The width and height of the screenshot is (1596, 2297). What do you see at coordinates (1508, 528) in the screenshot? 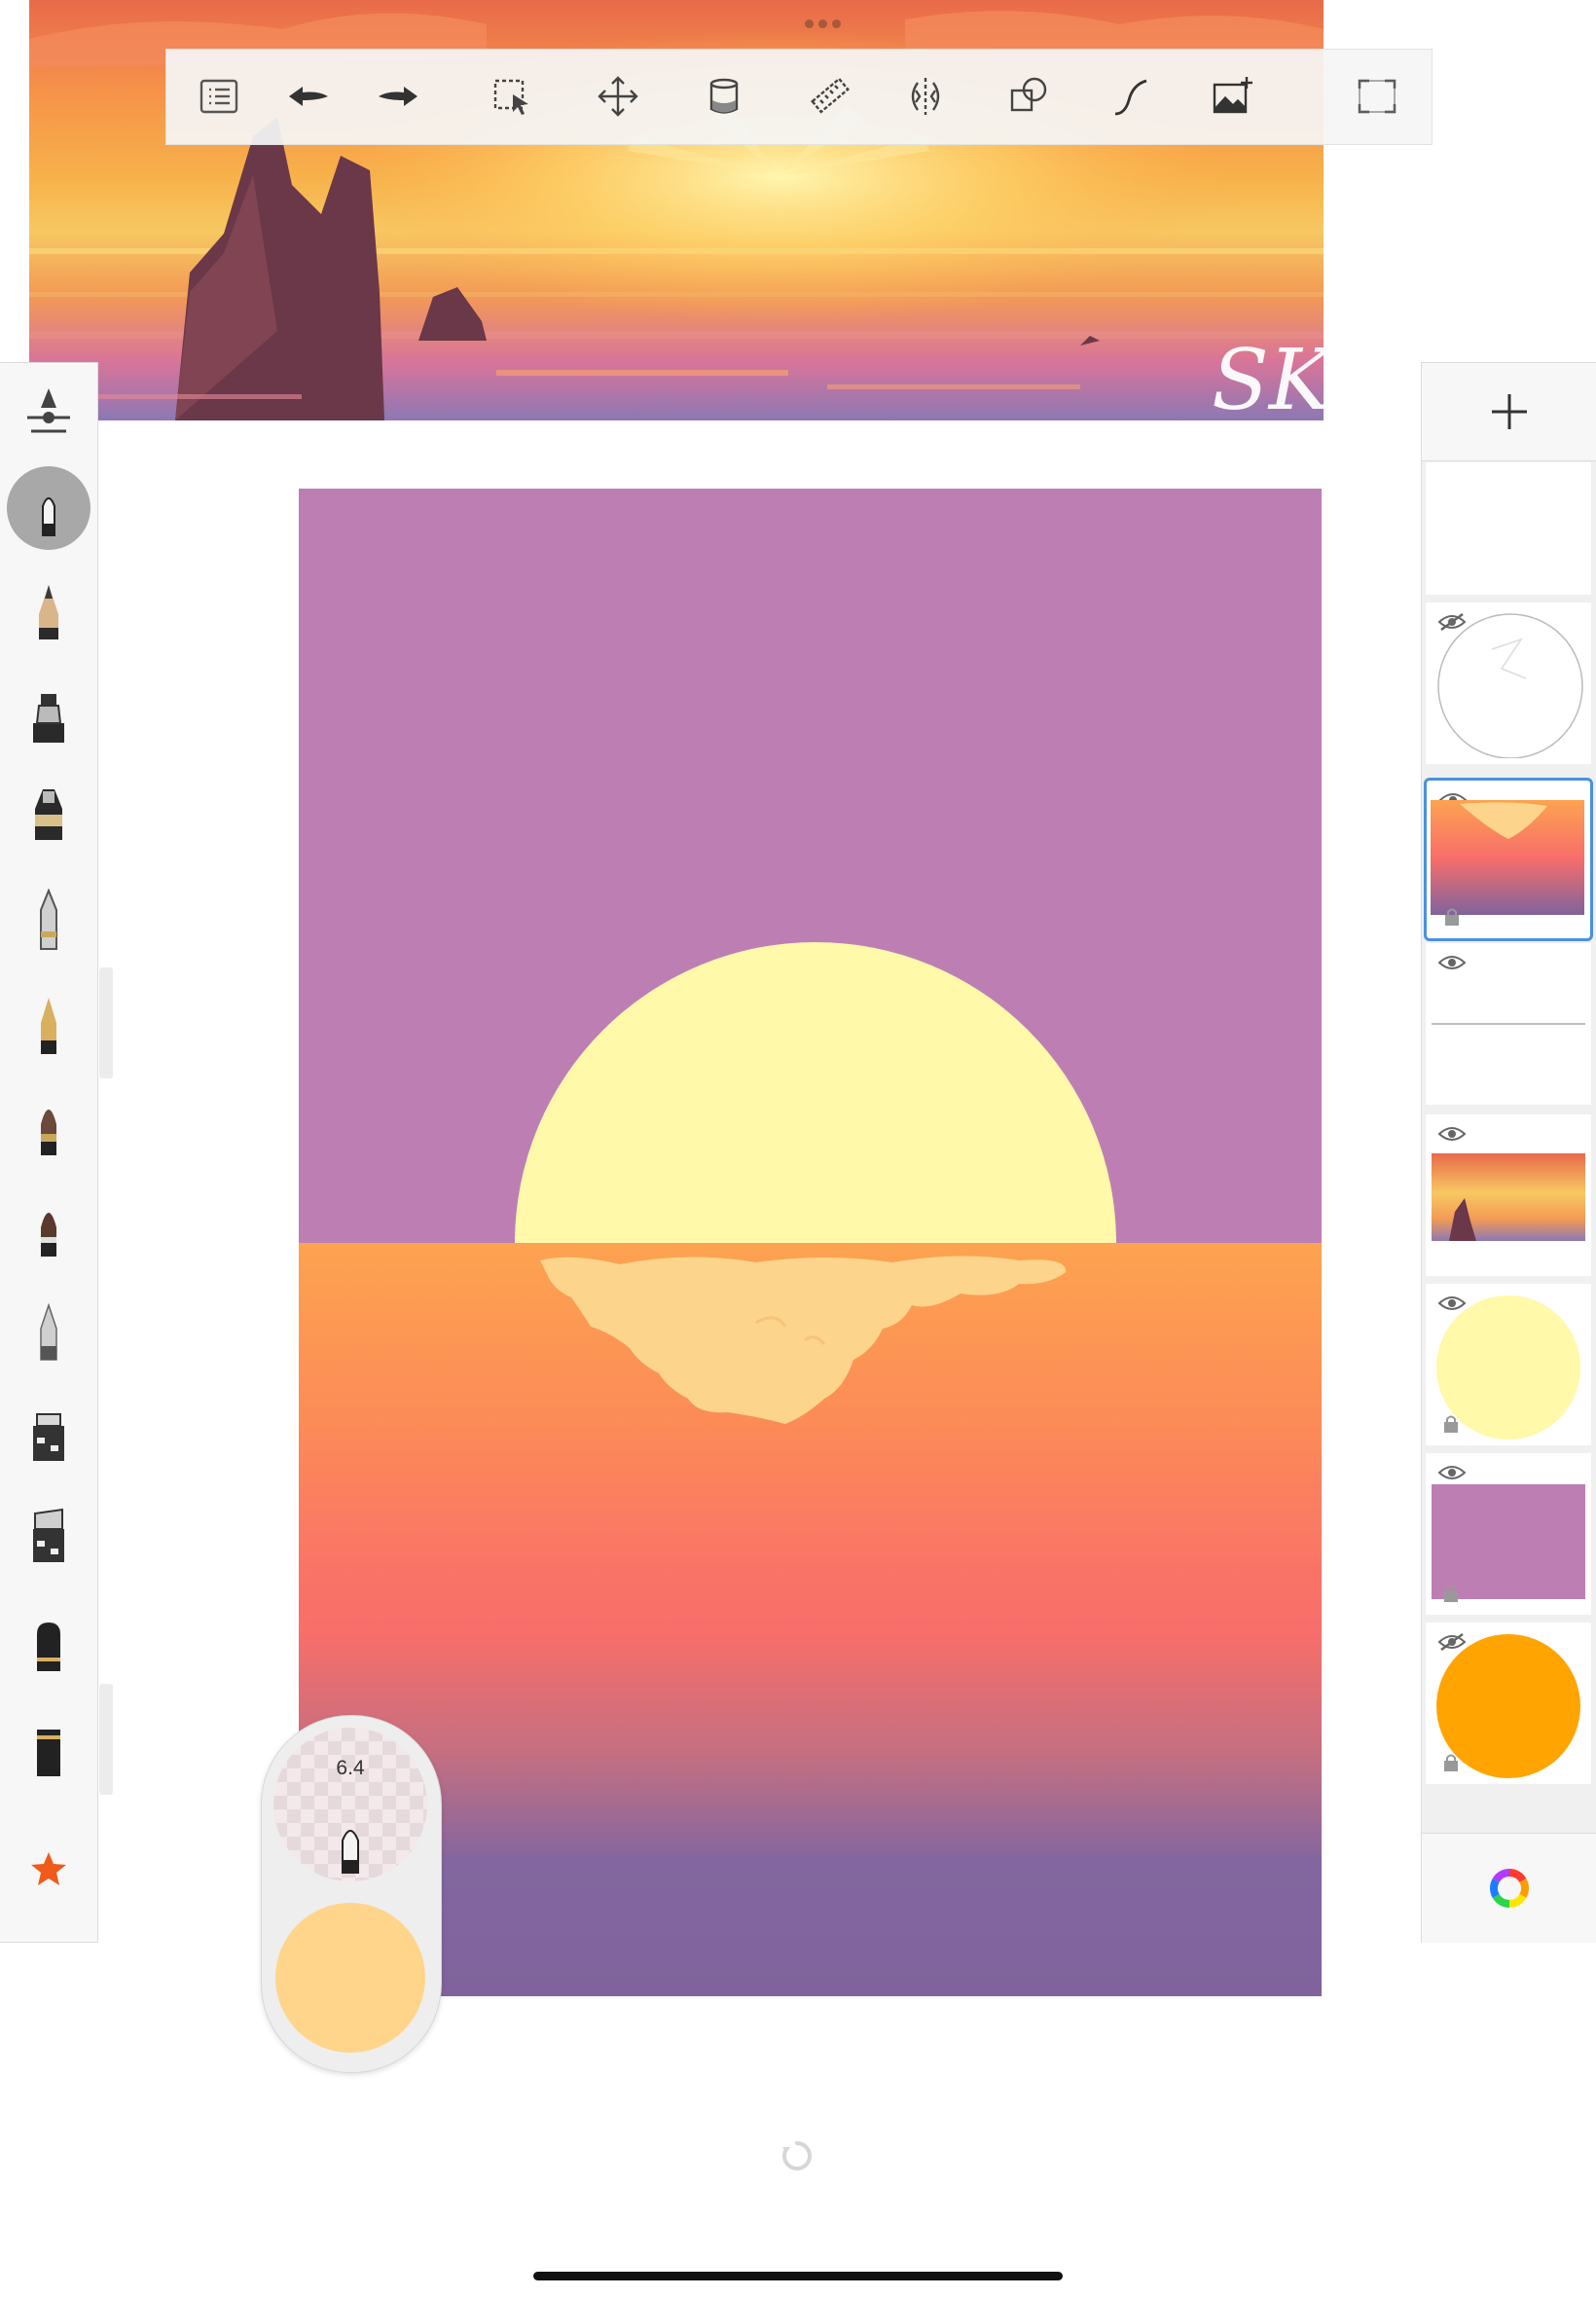
I see `layer-top` at bounding box center [1508, 528].